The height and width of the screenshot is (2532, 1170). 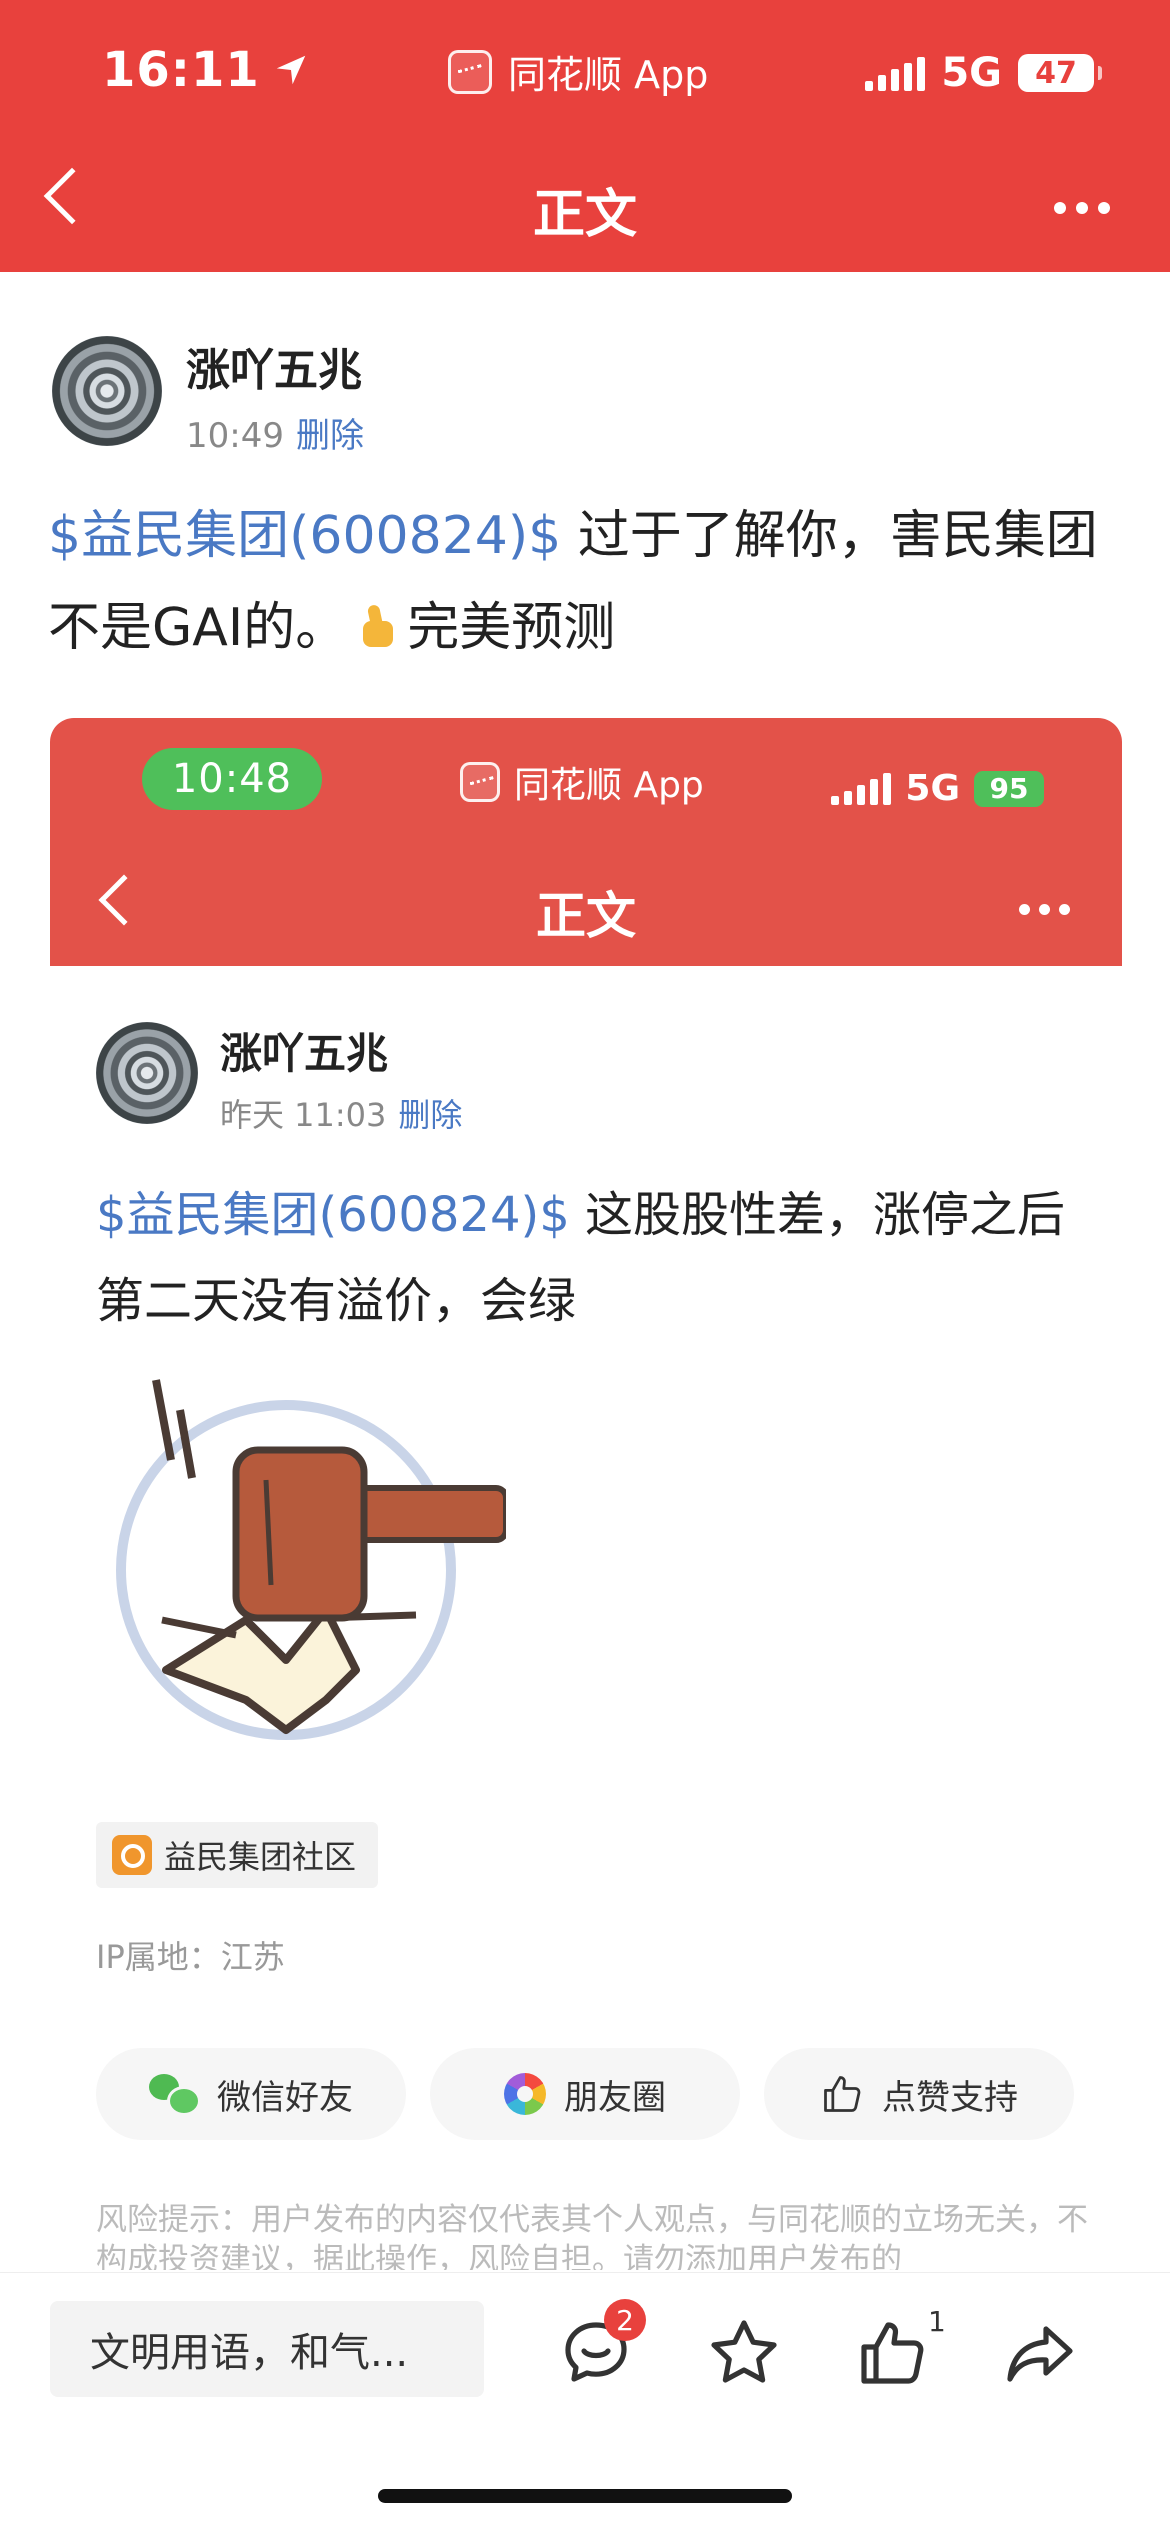 I want to click on share-moments-label: 朋友圈, so click(x=615, y=2097).